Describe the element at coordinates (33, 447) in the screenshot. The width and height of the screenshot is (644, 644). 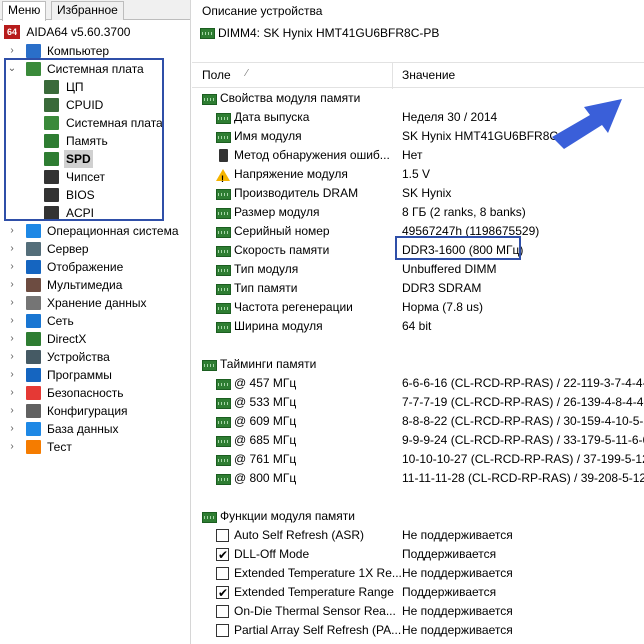
I see `benchmark-icon` at that location.